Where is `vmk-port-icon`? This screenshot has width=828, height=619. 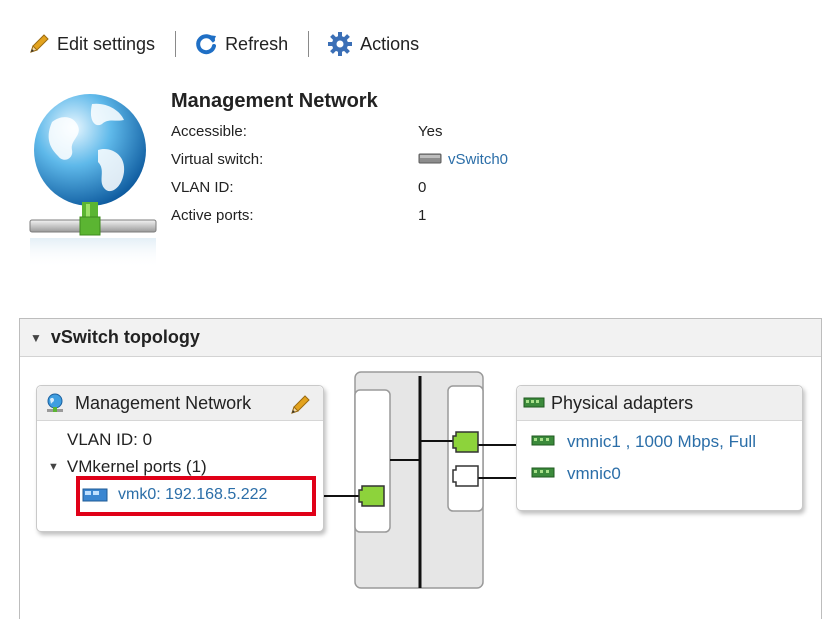
vmk-port-icon is located at coordinates (371, 496).